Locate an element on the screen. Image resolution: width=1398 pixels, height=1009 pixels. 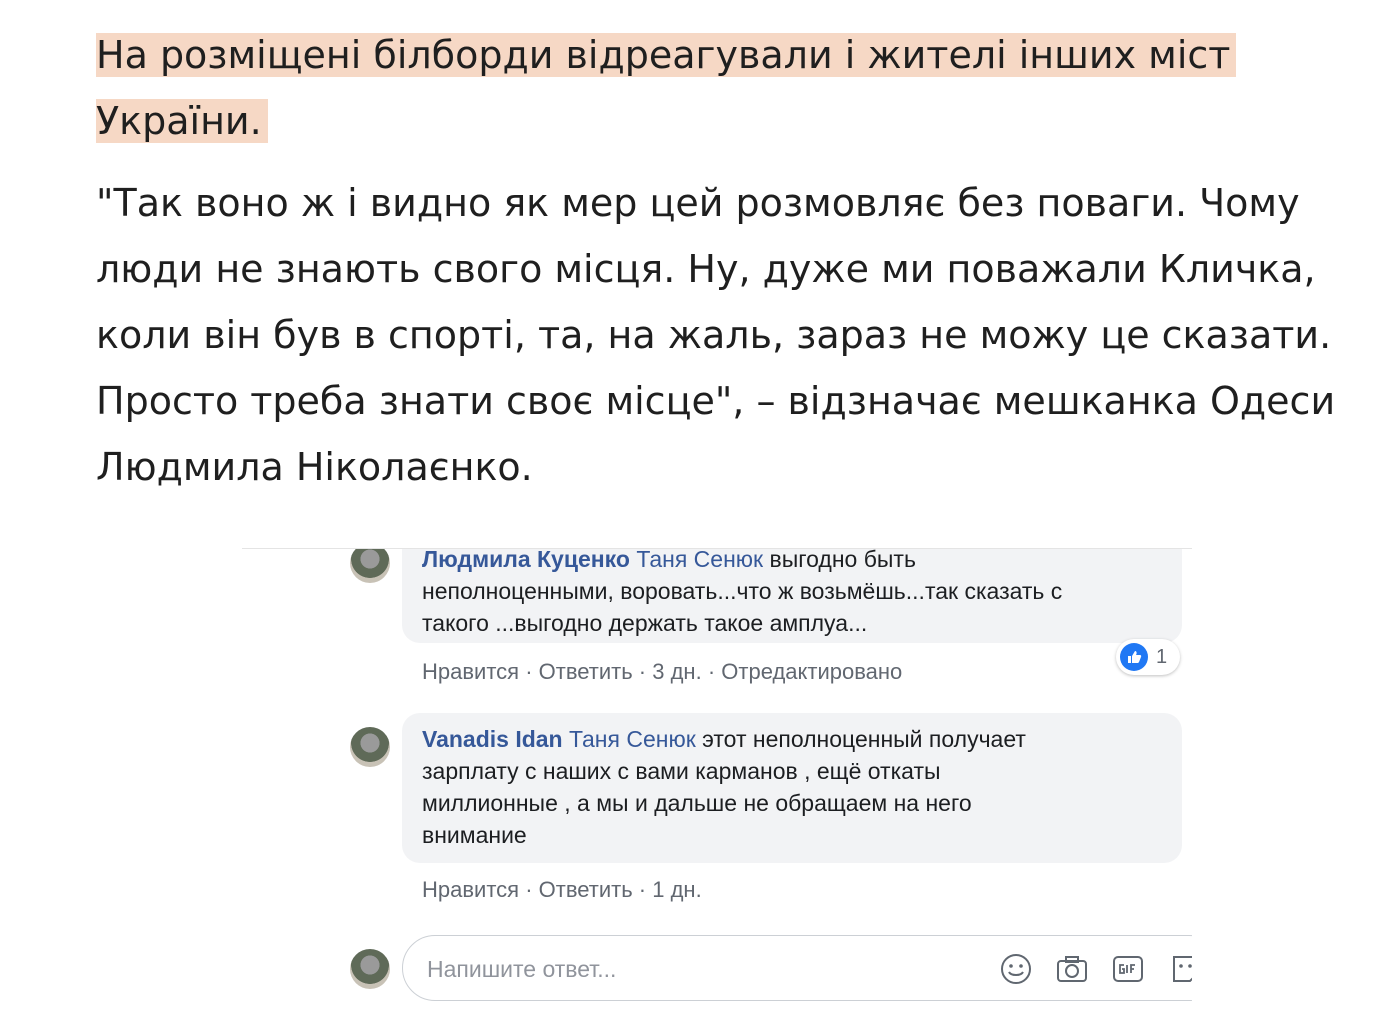
reaction-badge: 1 is located at coordinates (1148, 657).